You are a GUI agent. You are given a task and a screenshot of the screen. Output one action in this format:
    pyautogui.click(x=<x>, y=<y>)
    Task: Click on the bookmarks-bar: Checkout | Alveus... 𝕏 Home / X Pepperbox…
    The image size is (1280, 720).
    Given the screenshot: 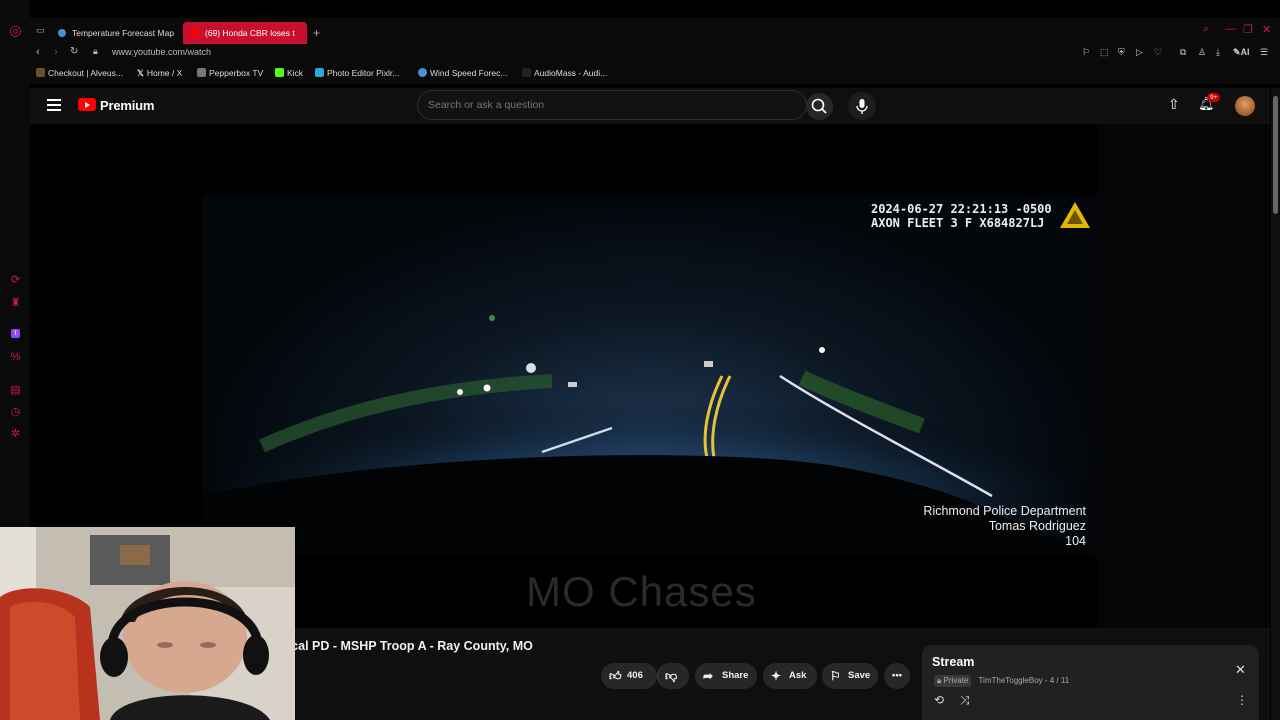 What is the action you would take?
    pyautogui.click(x=655, y=74)
    